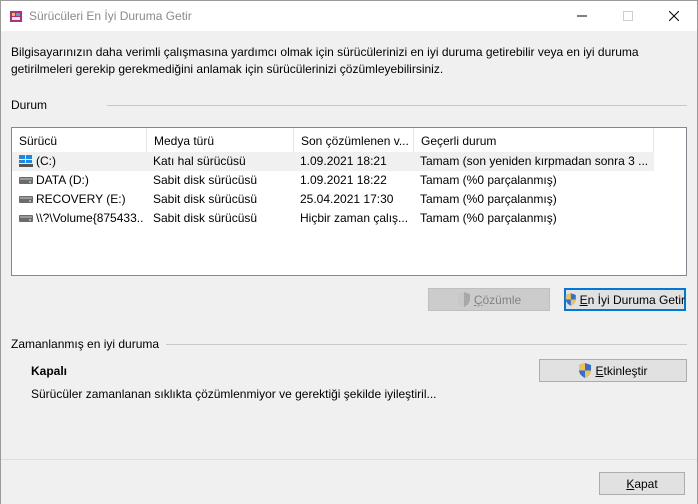  What do you see at coordinates (343, 180) in the screenshot?
I see `last-analyzed: 1.09.2021 18:22` at bounding box center [343, 180].